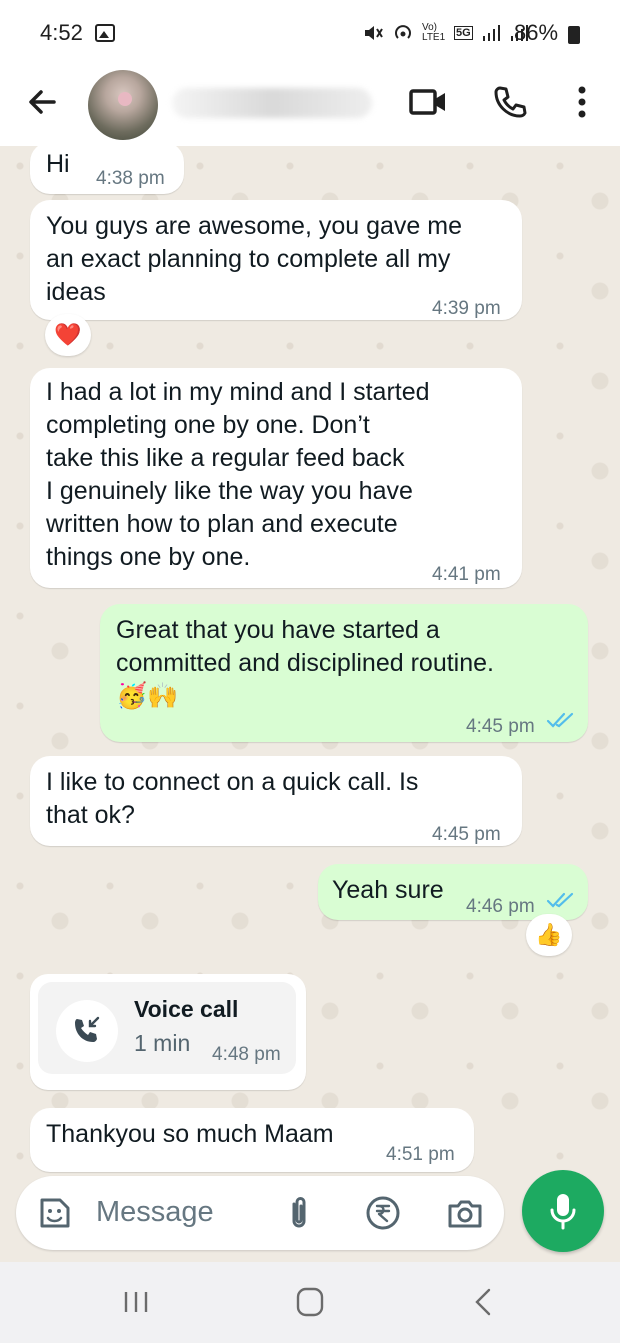 The image size is (620, 1343). I want to click on incoming-call-icon, so click(87, 1029).